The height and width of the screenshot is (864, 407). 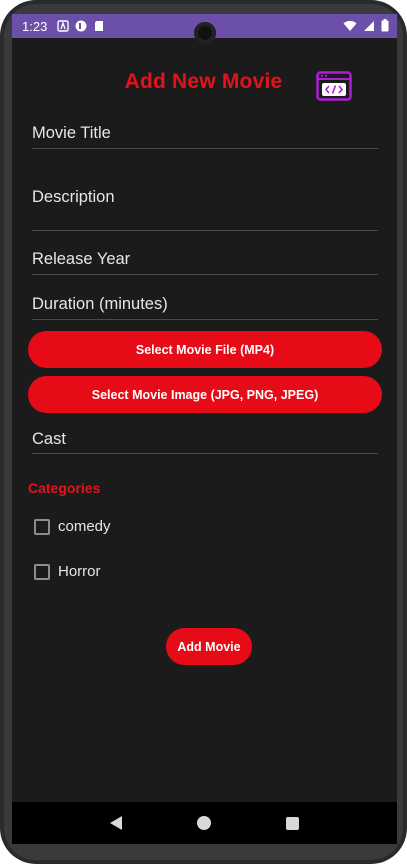 What do you see at coordinates (42, 571) in the screenshot?
I see `horror-checkbox` at bounding box center [42, 571].